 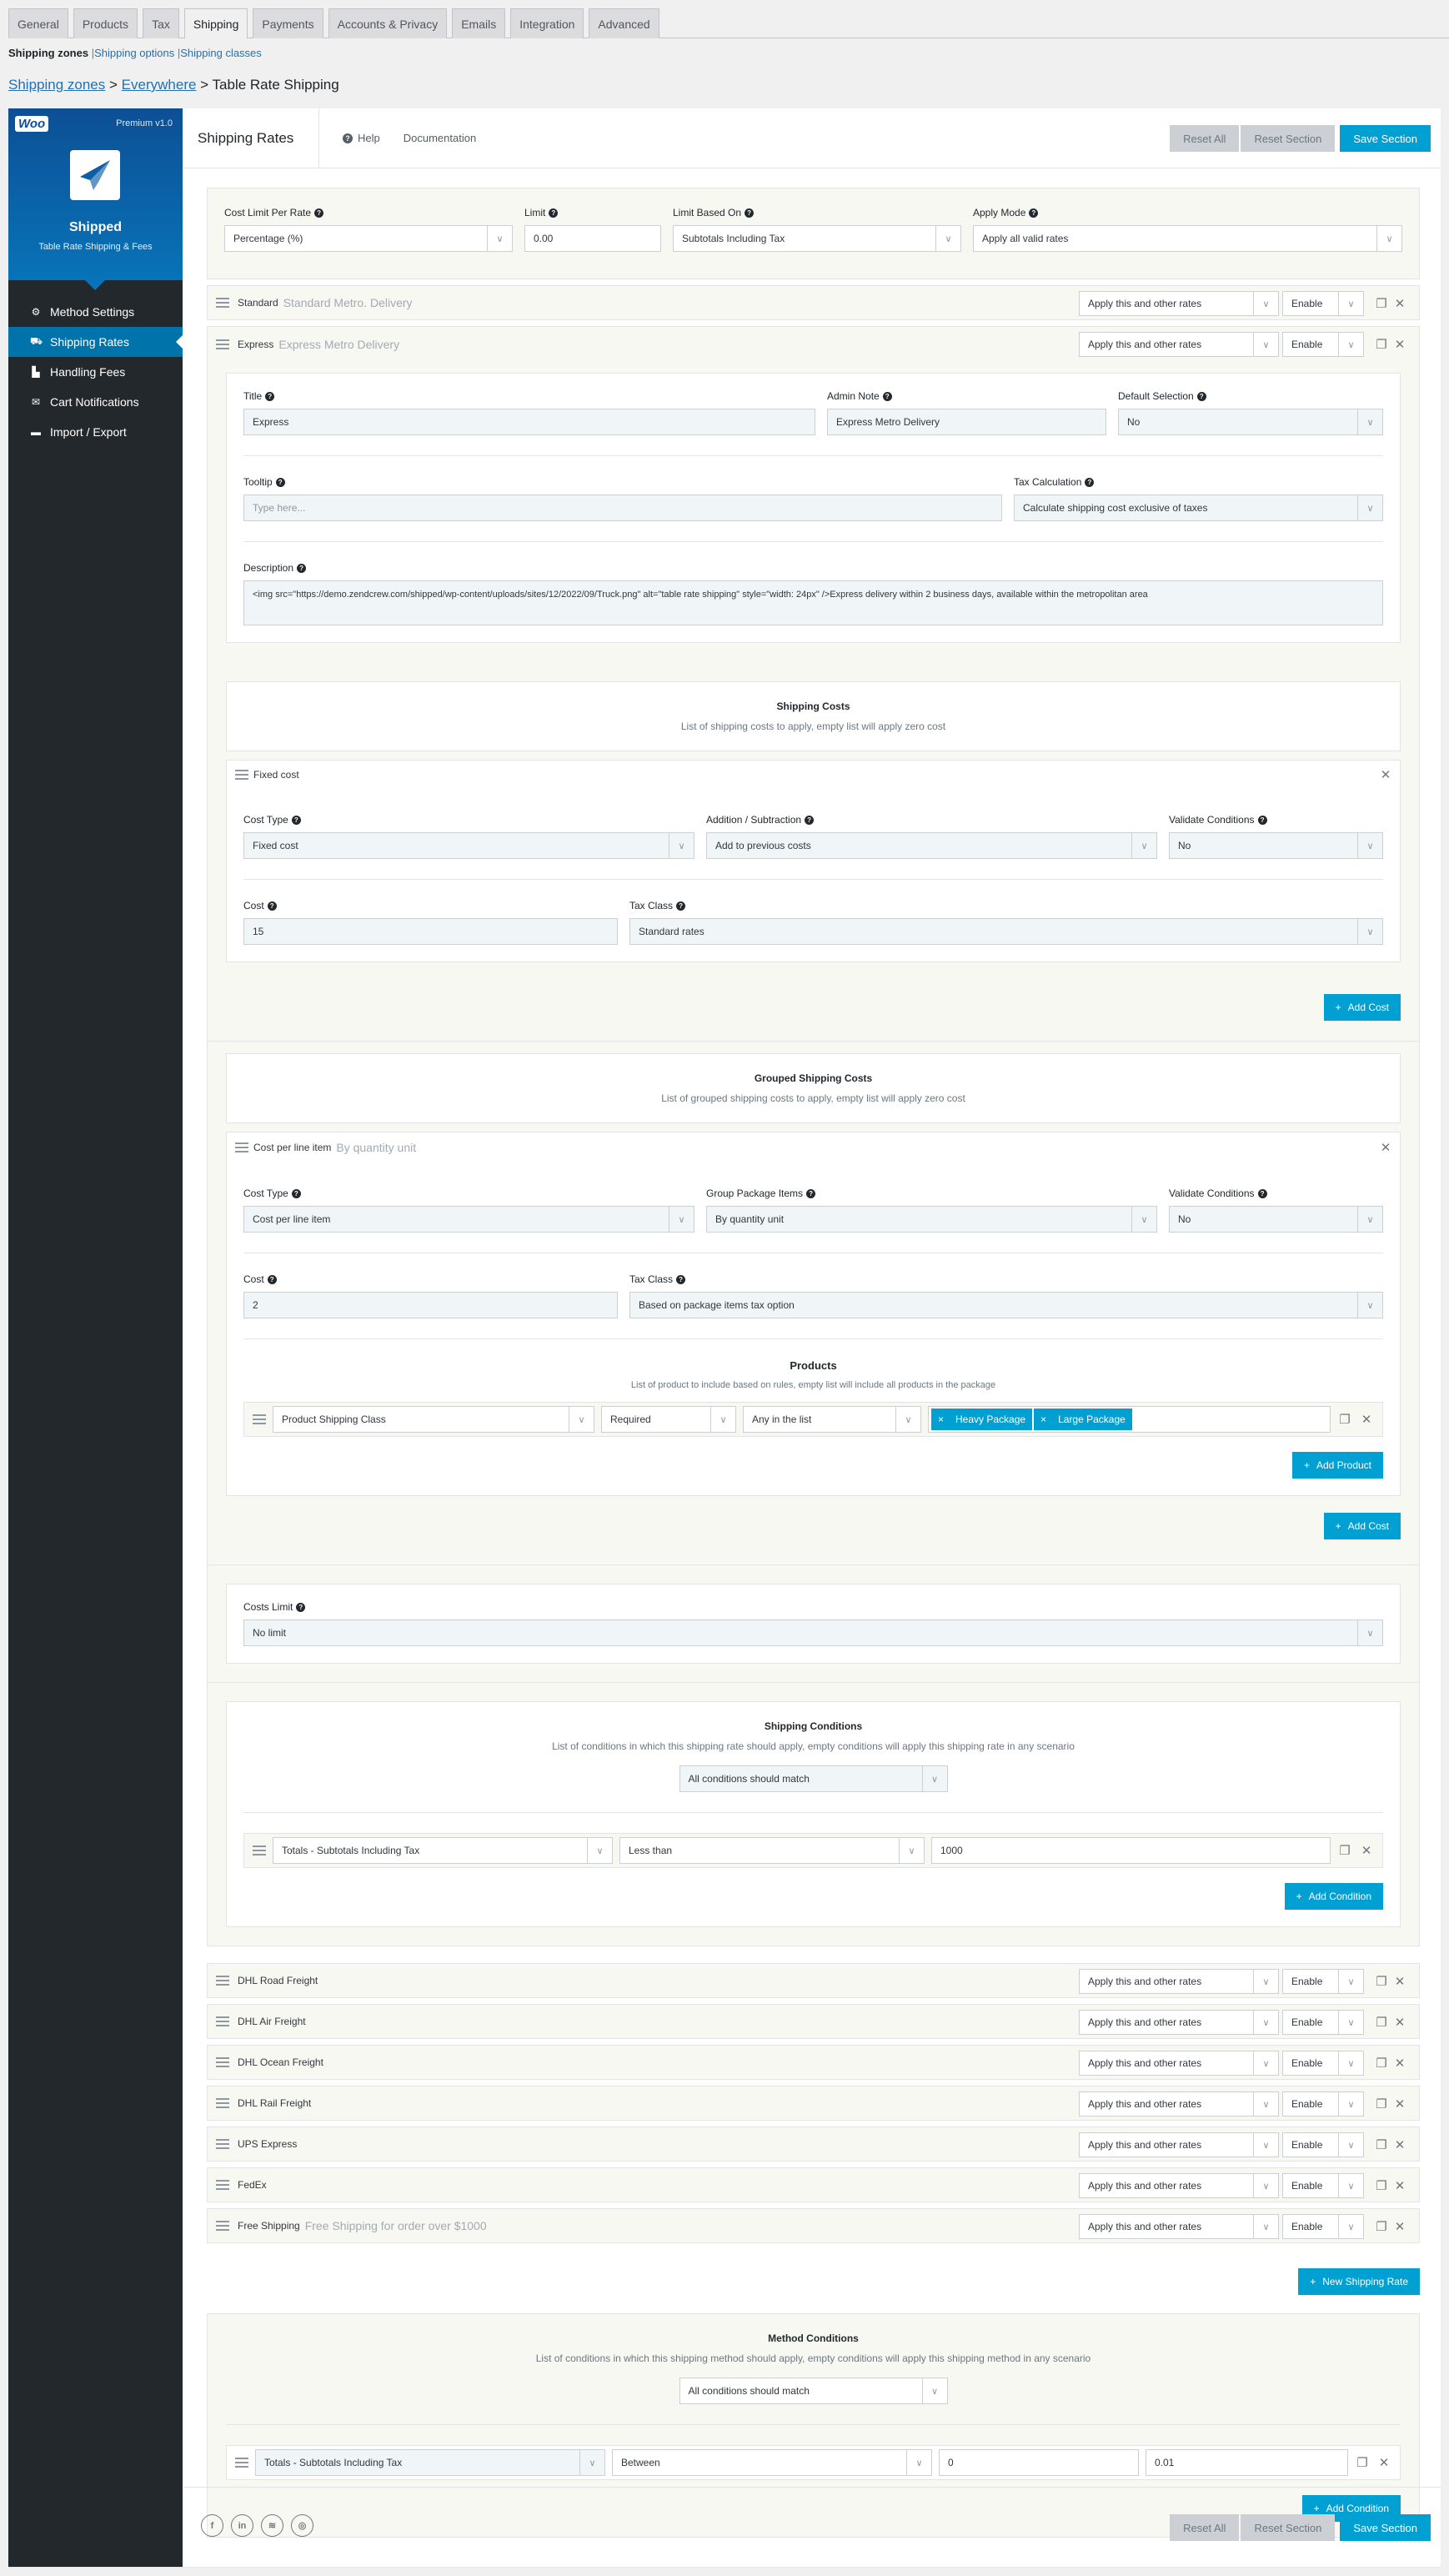 What do you see at coordinates (817, 238) in the screenshot?
I see `limit-based-on-select: Subtotals Including Tax ∨` at bounding box center [817, 238].